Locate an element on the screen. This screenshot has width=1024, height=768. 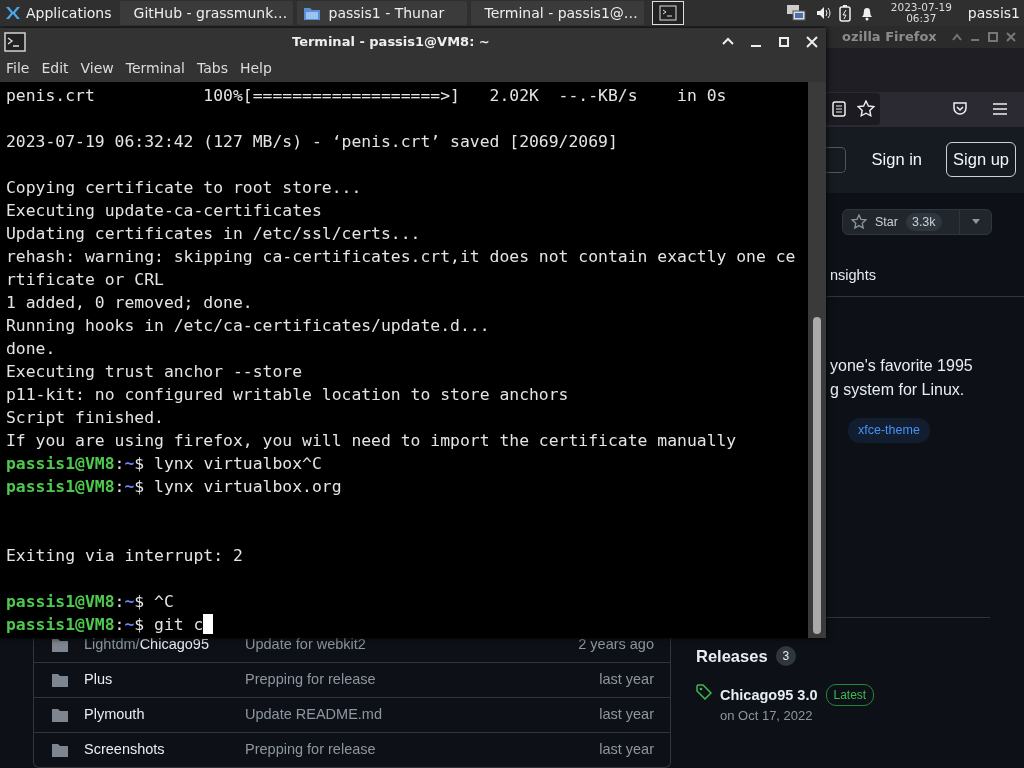
star-count: 3.3k is located at coordinates (923, 222).